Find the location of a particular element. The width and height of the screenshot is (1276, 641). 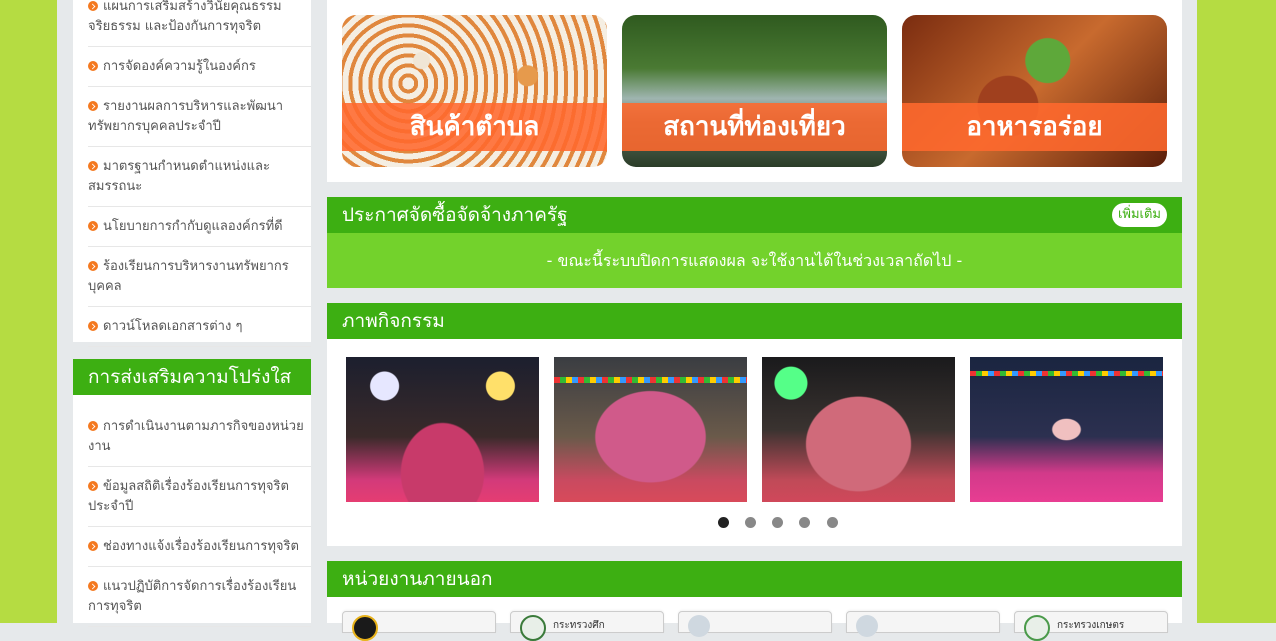

external-link: กระทรวงศึก is located at coordinates (587, 626).